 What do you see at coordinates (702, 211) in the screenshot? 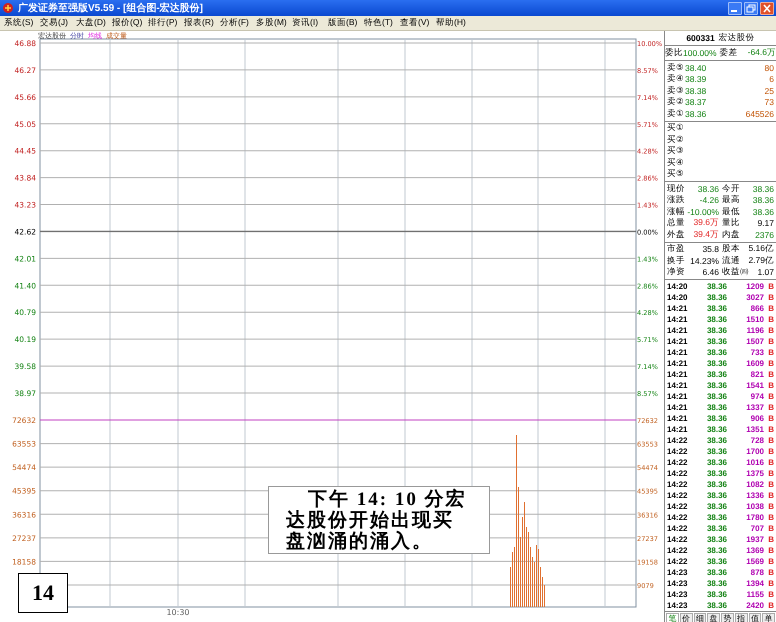
I see `stat-value: -10.00%` at bounding box center [702, 211].